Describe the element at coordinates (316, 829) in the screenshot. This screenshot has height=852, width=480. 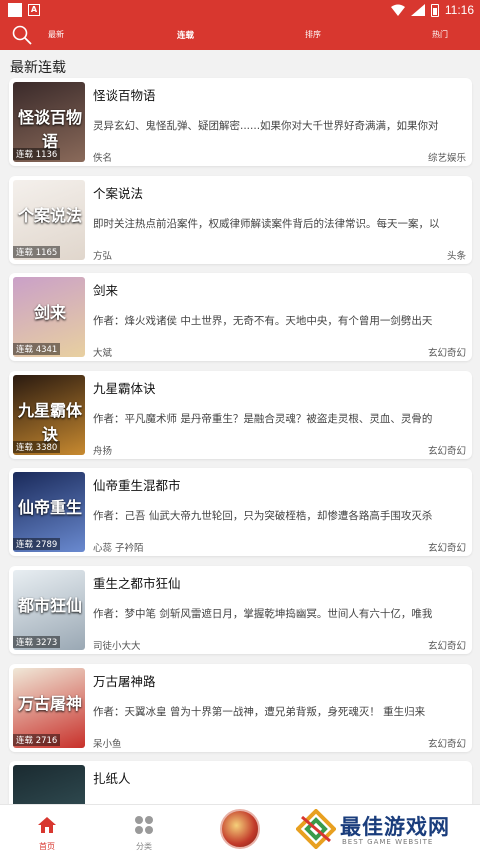
I see `watermark-logo-icon` at that location.